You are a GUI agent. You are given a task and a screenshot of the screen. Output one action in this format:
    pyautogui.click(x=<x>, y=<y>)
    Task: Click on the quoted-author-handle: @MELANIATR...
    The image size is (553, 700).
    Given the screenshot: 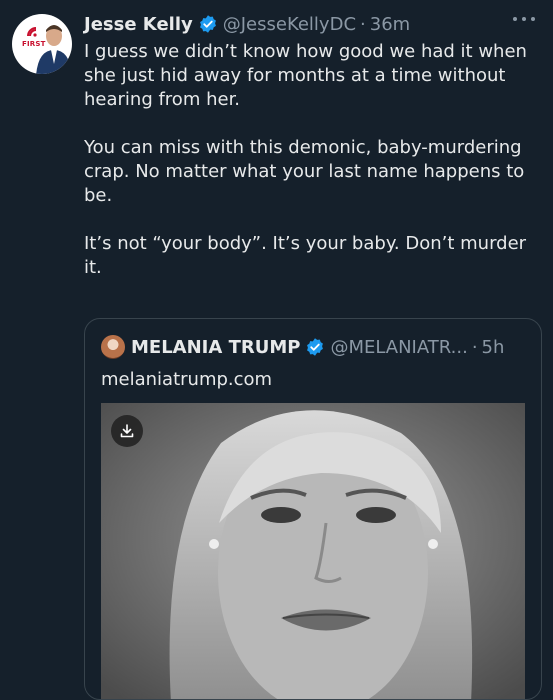 What is the action you would take?
    pyautogui.click(x=398, y=347)
    